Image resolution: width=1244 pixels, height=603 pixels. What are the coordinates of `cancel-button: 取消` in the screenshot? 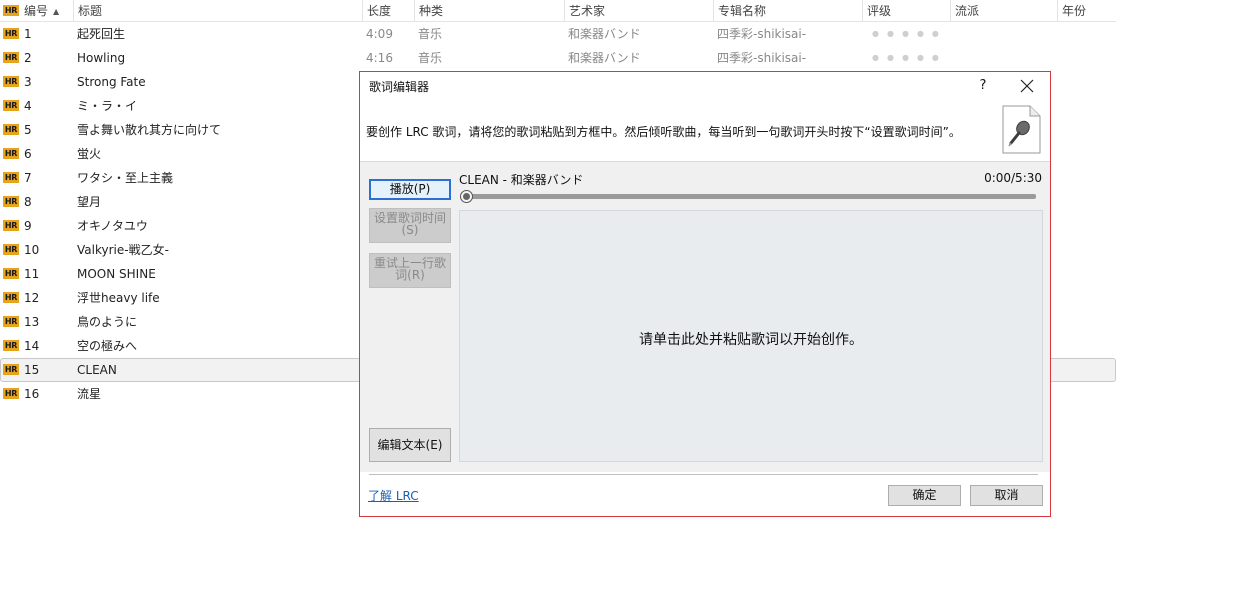 It's located at (1006, 495).